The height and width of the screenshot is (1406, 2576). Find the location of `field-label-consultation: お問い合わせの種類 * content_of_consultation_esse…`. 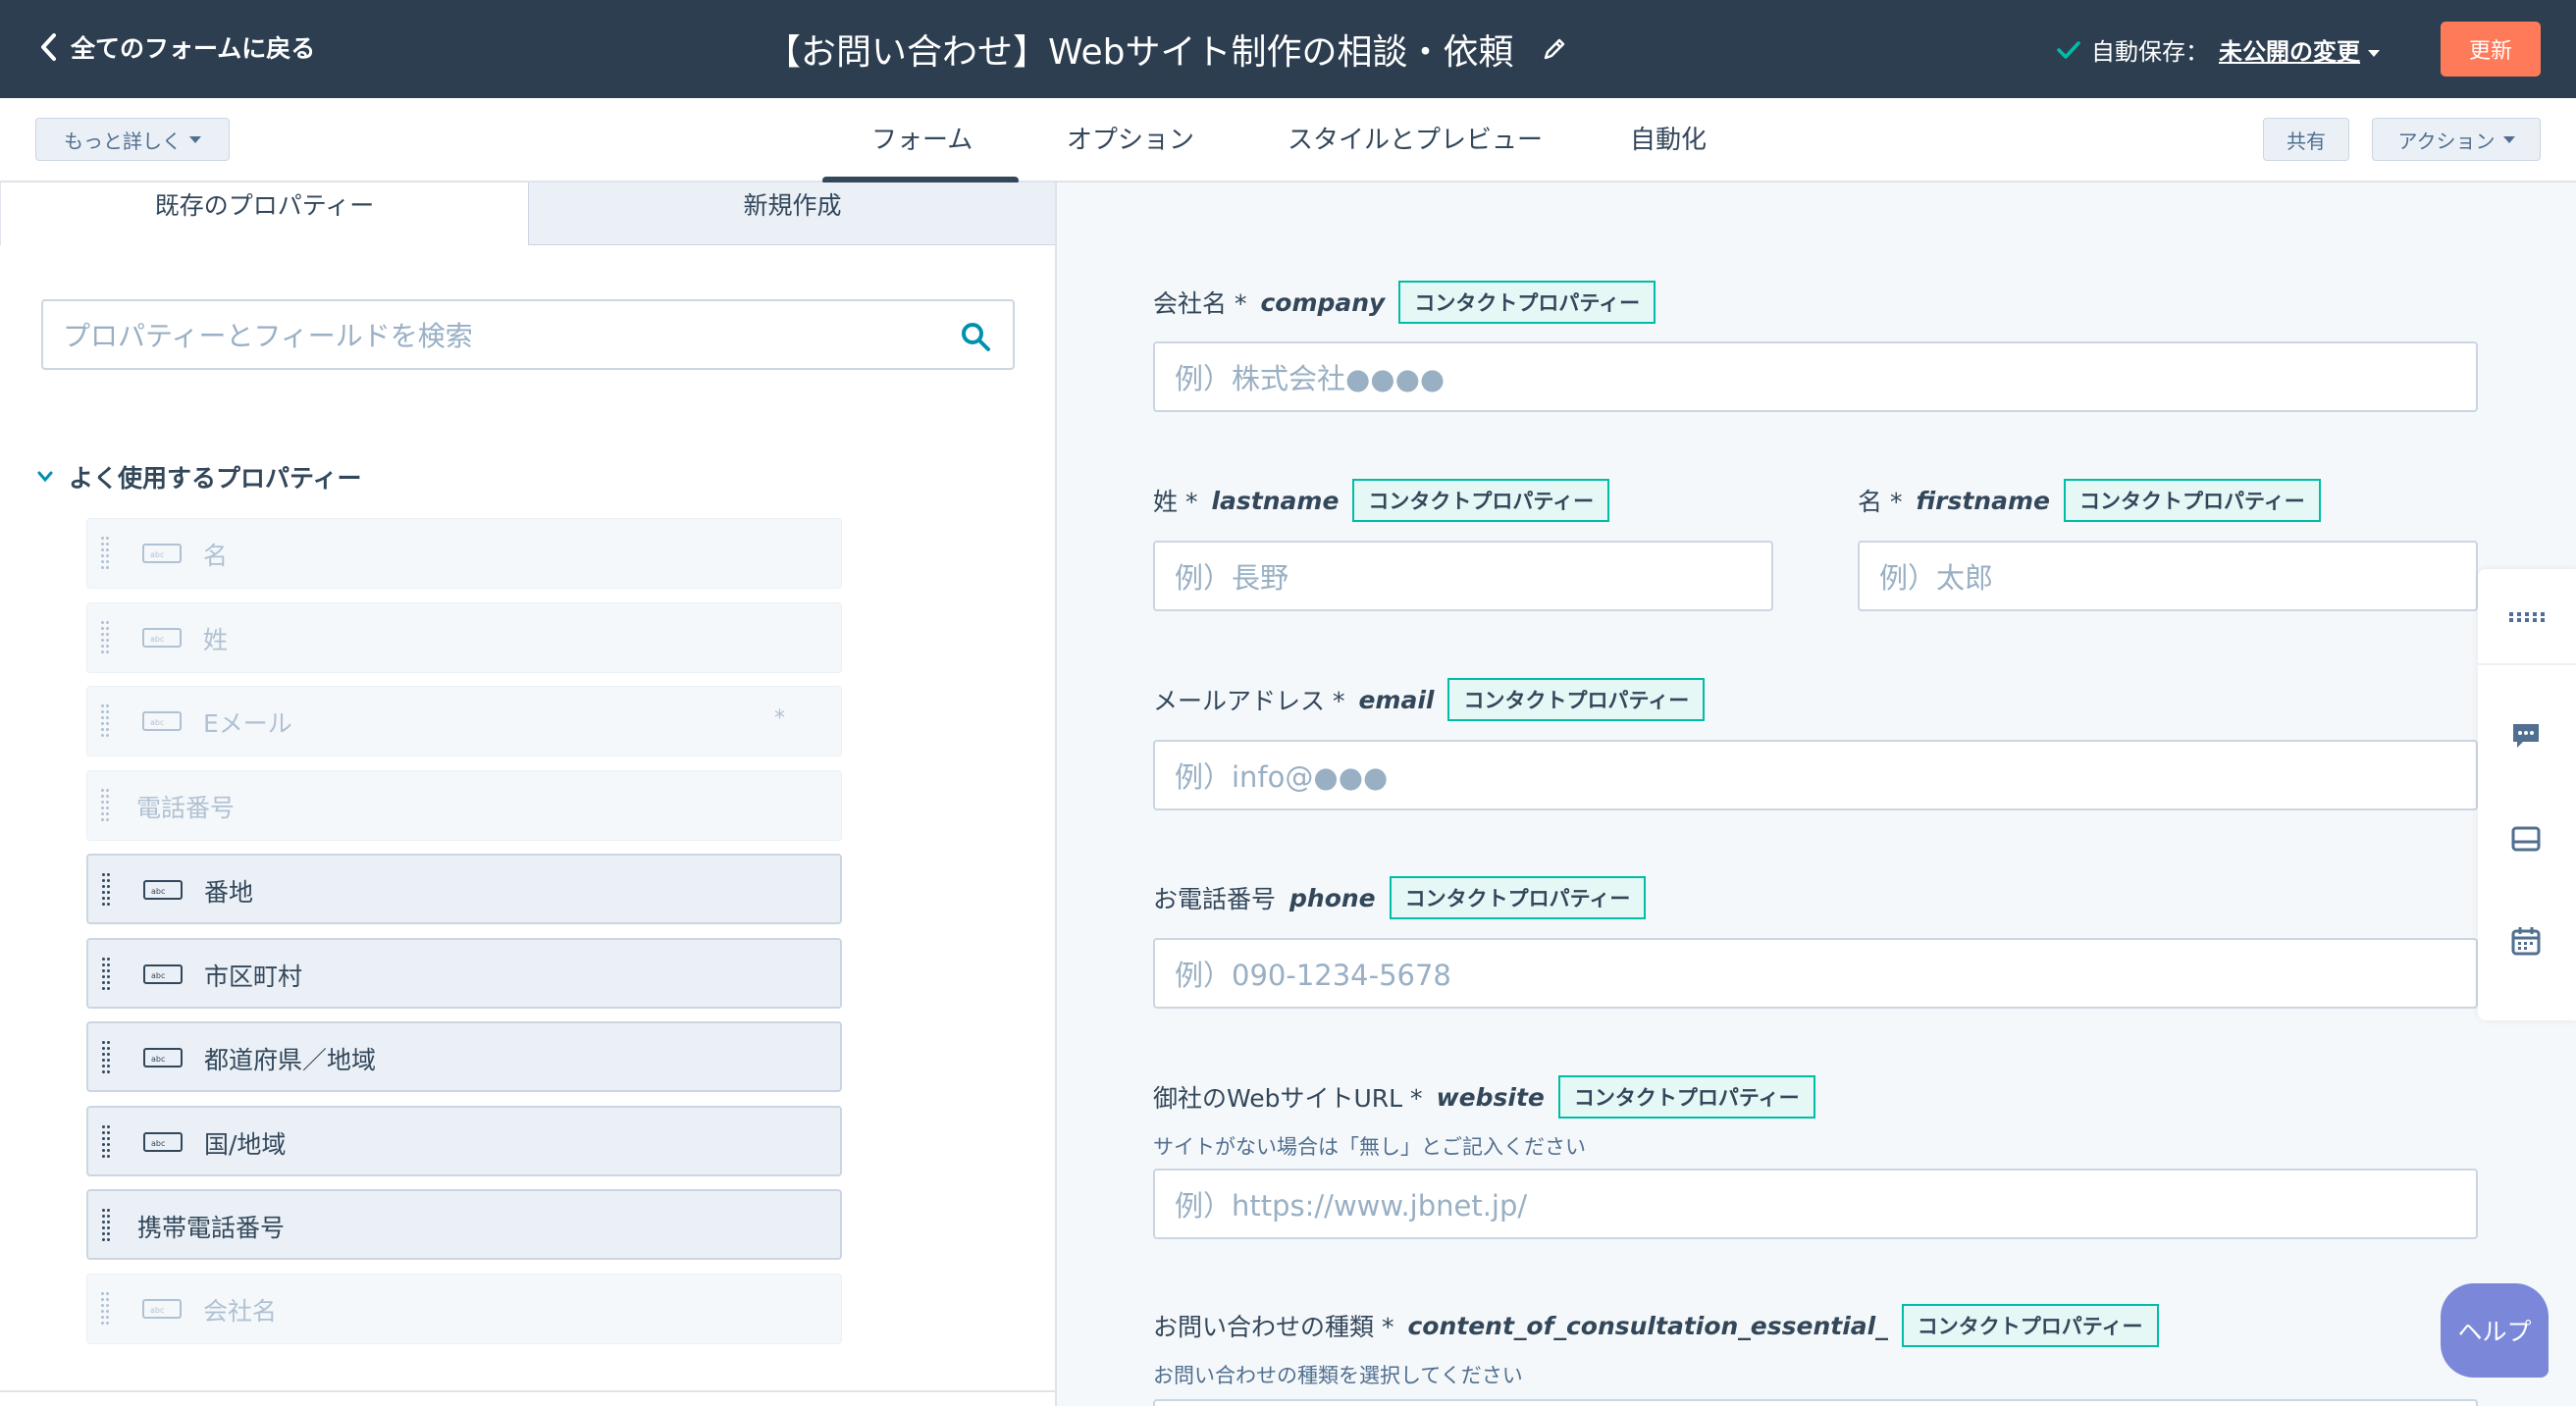

field-label-consultation: お問い合わせの種類 * content_of_consultation_esse… is located at coordinates (1656, 1326).